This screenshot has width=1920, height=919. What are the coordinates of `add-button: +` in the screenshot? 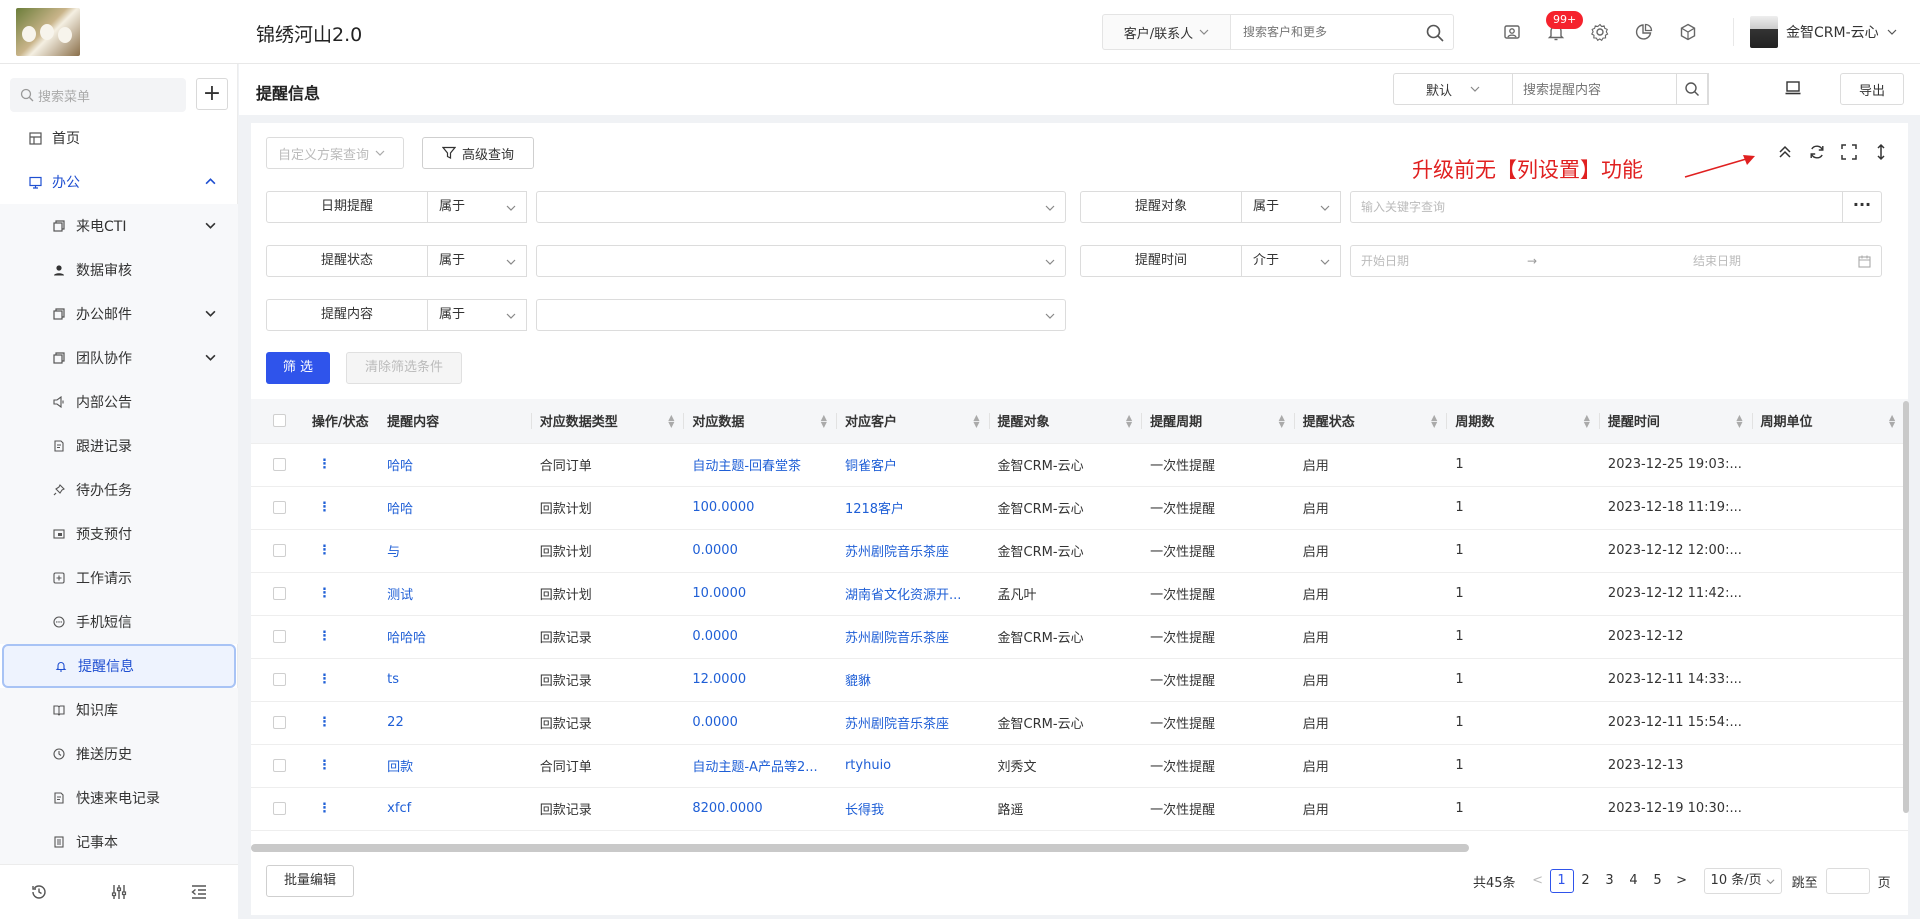 It's located at (212, 94).